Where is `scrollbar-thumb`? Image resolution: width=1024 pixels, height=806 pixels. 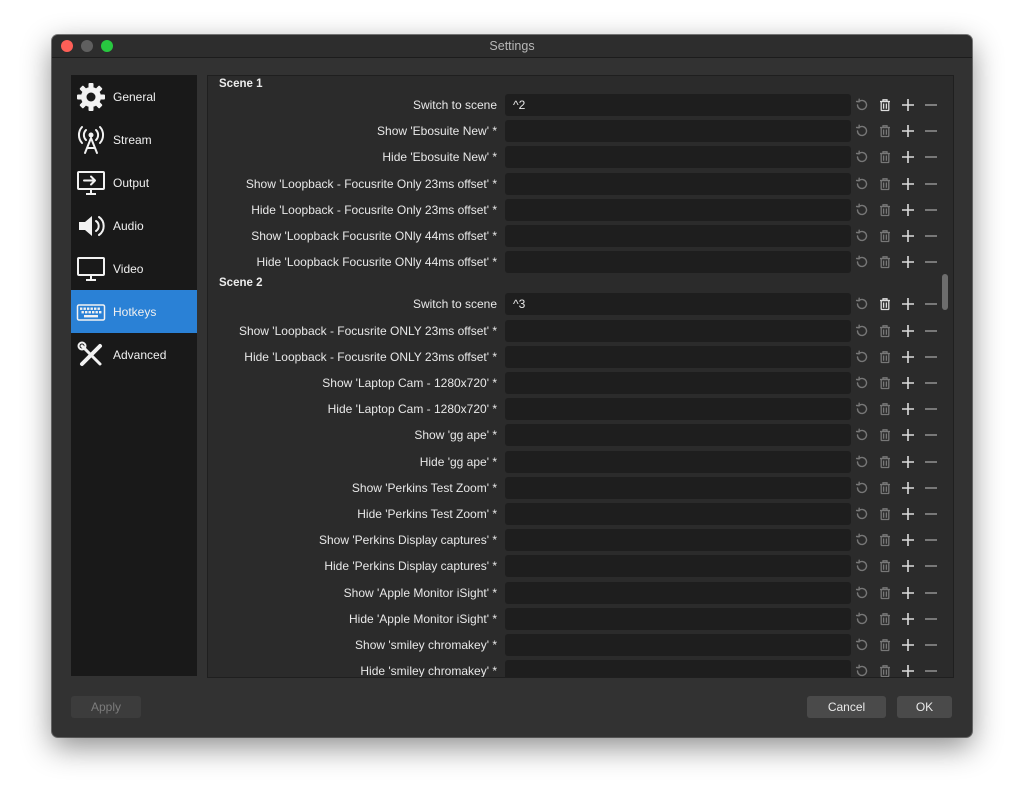
scrollbar-thumb is located at coordinates (945, 292).